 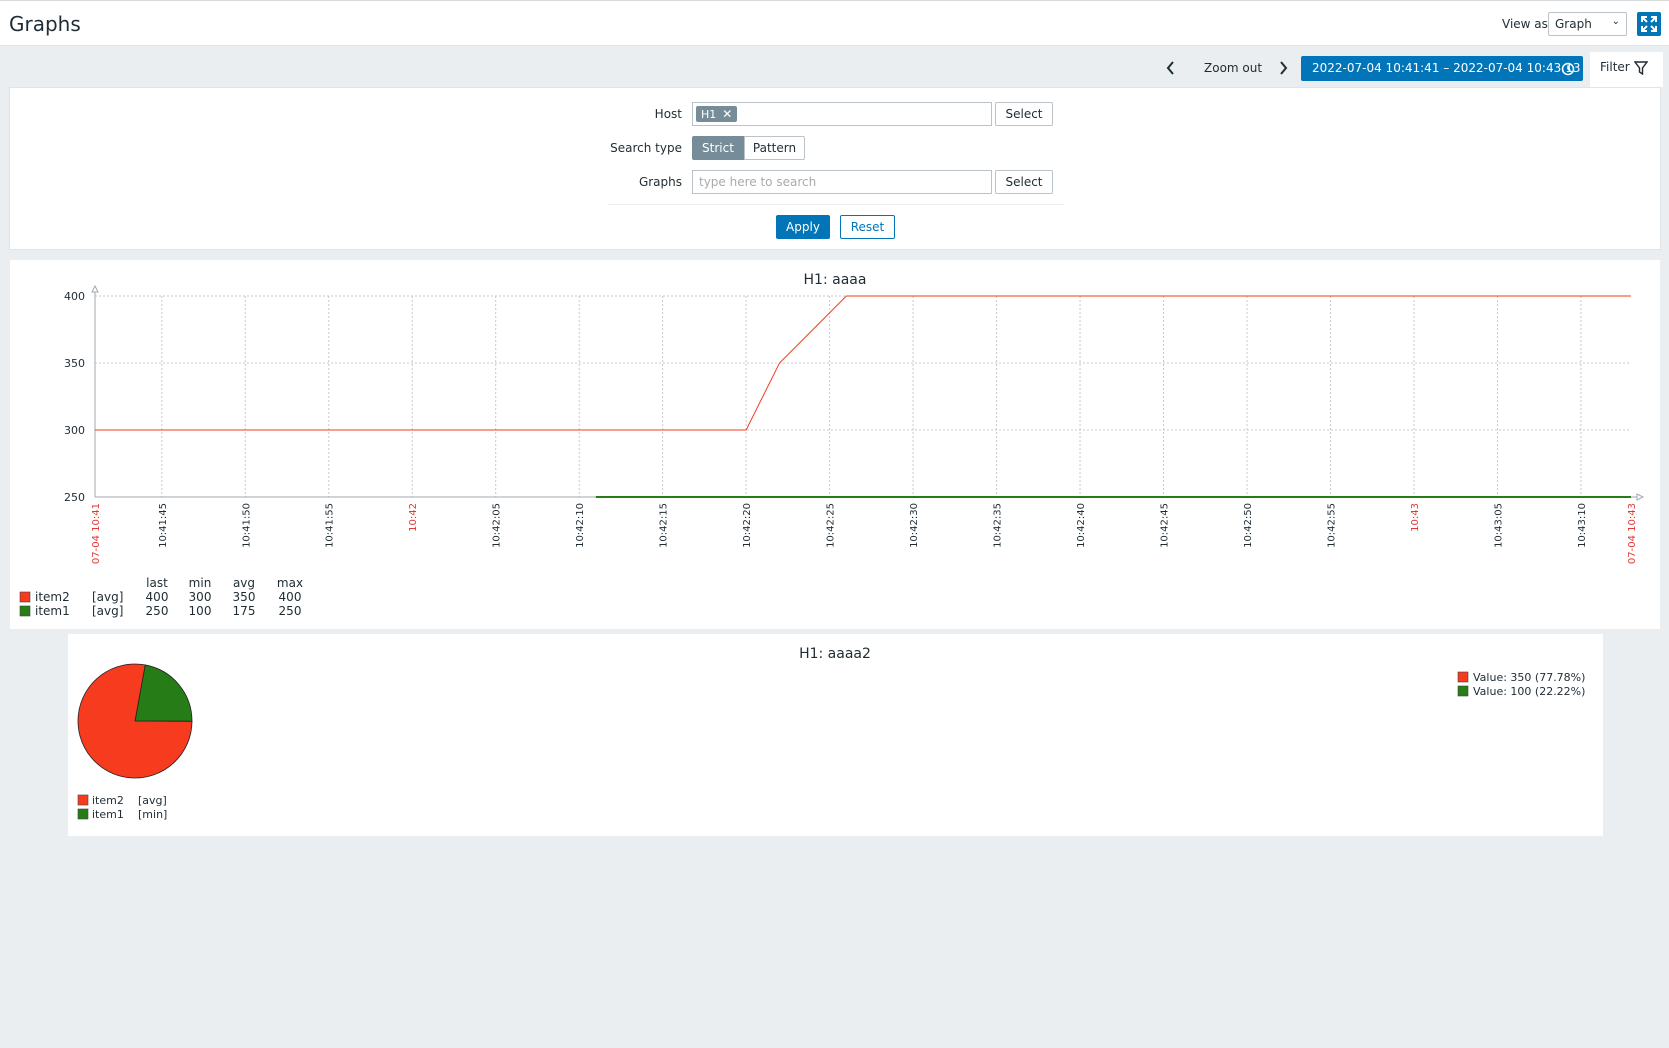 What do you see at coordinates (709, 114) in the screenshot?
I see `host-tag-label: H1` at bounding box center [709, 114].